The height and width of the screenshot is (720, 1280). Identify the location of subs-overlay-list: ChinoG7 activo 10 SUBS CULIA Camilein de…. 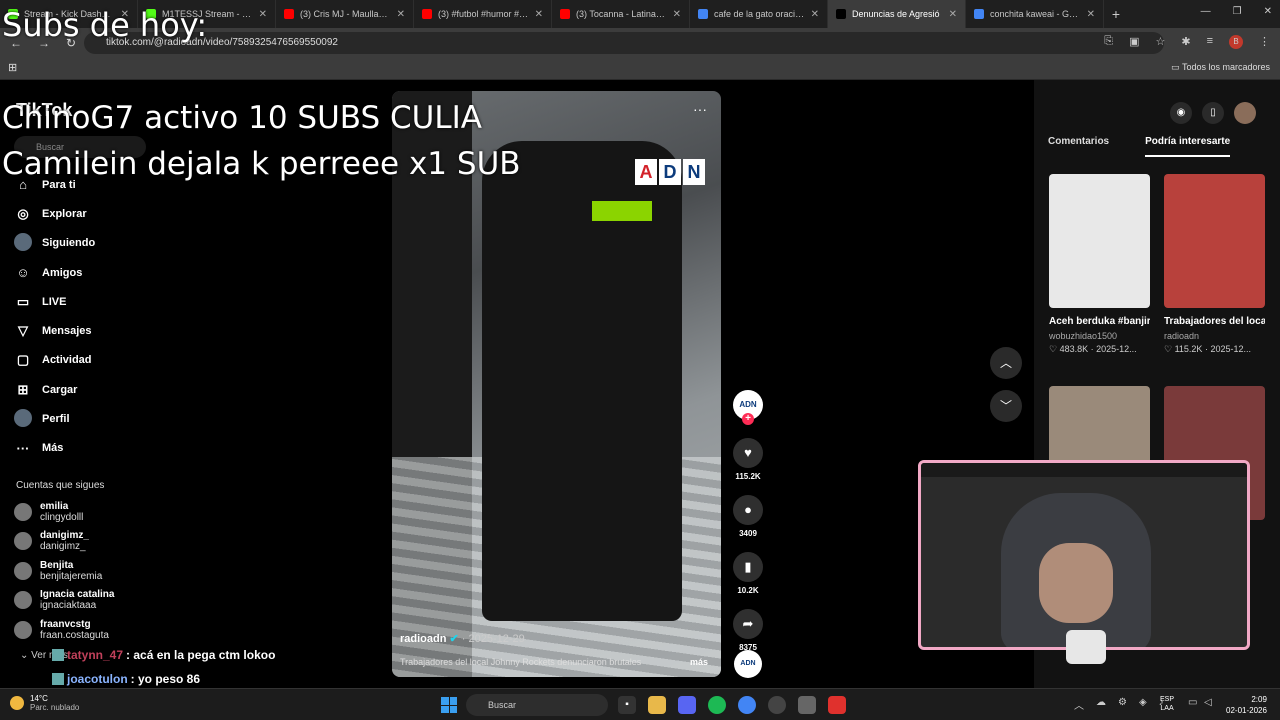
(261, 141).